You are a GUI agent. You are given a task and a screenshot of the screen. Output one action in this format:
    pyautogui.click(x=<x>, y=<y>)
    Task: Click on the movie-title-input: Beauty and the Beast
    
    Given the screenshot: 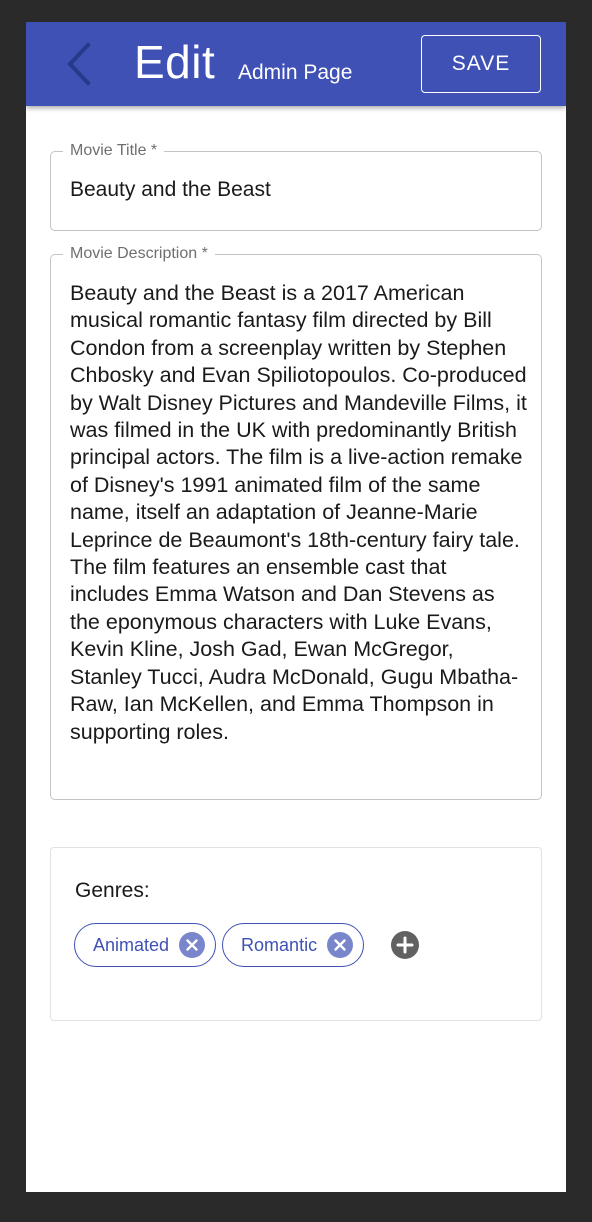 What is the action you would take?
    pyautogui.click(x=170, y=190)
    